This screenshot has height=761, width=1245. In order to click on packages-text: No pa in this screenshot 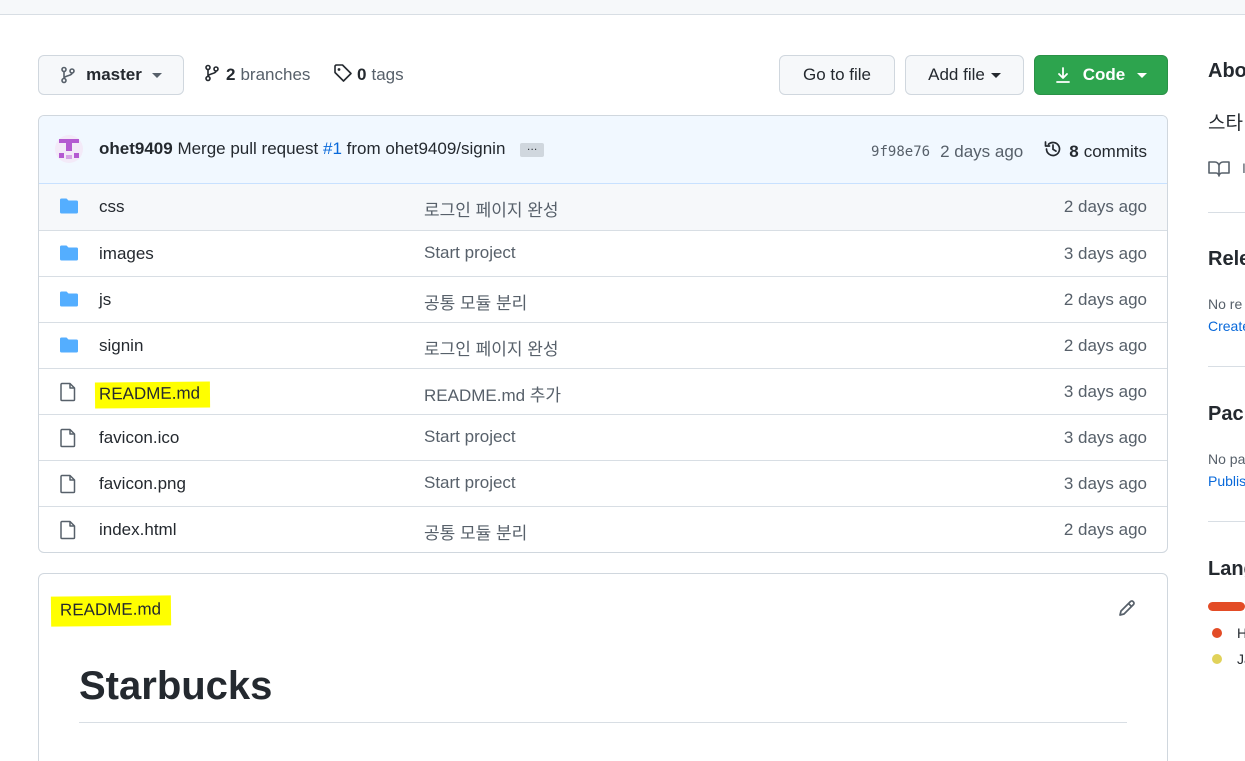, I will do `click(1226, 459)`.